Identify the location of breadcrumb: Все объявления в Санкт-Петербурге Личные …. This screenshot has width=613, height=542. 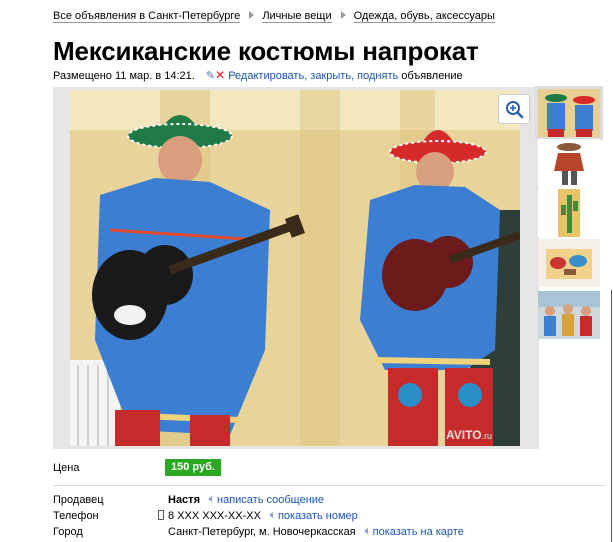
(274, 16).